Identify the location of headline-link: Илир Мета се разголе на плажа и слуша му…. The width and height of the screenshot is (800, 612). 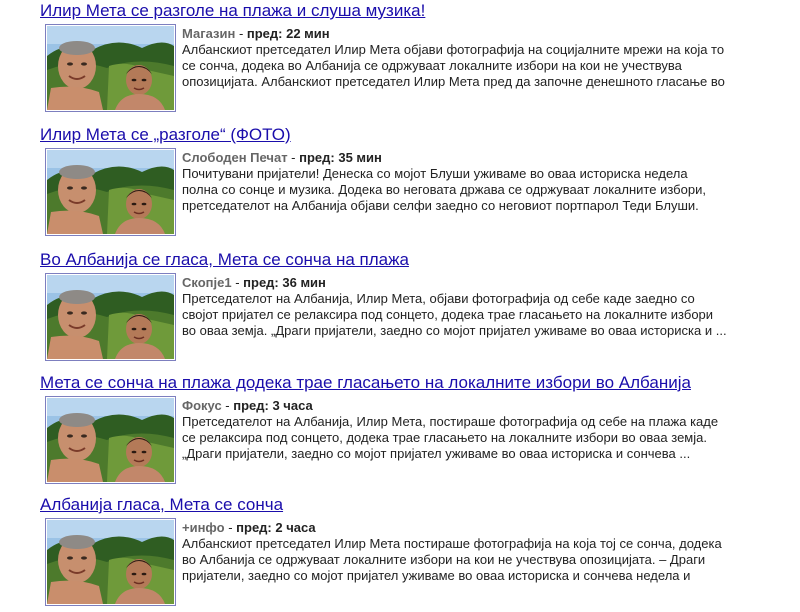
(232, 11).